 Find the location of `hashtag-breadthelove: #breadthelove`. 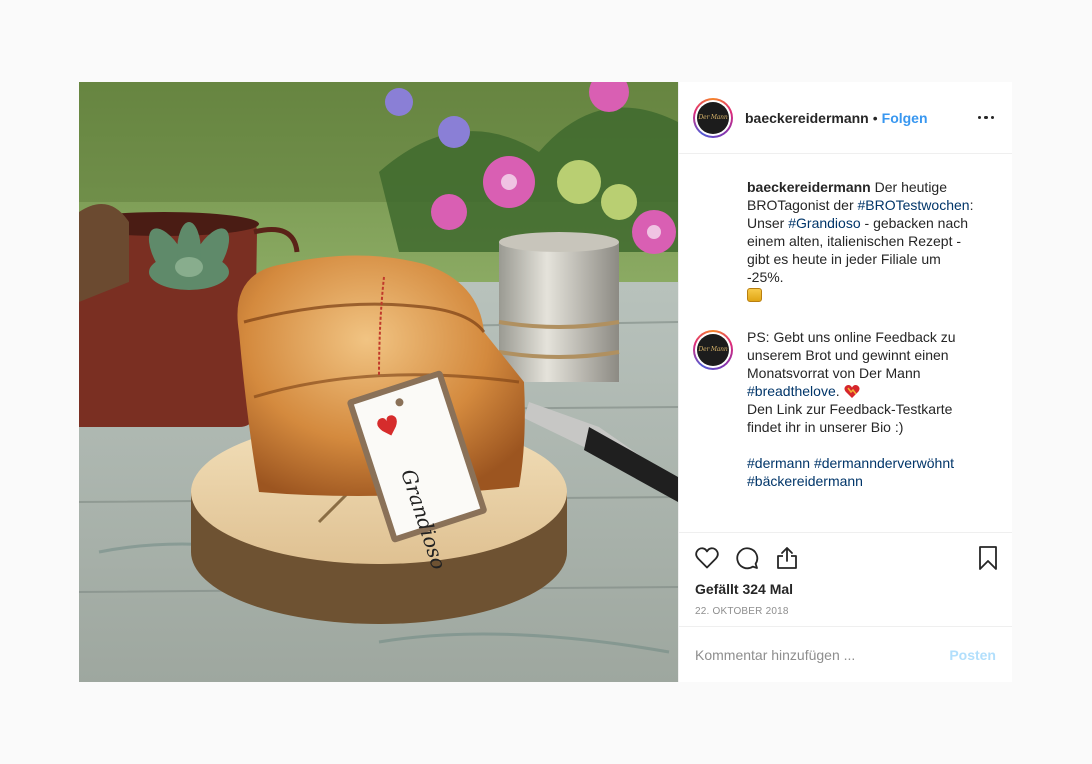

hashtag-breadthelove: #breadthelove is located at coordinates (791, 391).